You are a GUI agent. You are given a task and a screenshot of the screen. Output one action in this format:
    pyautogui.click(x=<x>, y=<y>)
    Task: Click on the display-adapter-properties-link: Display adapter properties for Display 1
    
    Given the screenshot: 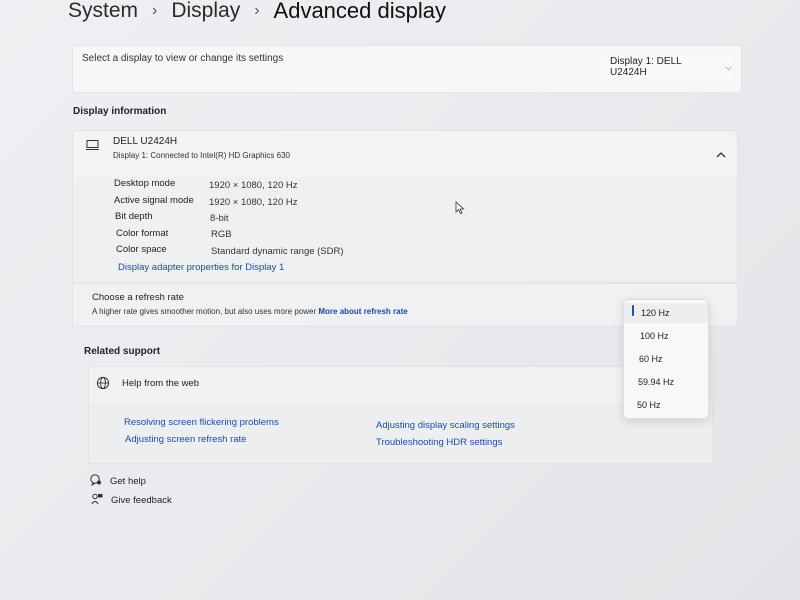 What is the action you would take?
    pyautogui.click(x=201, y=267)
    